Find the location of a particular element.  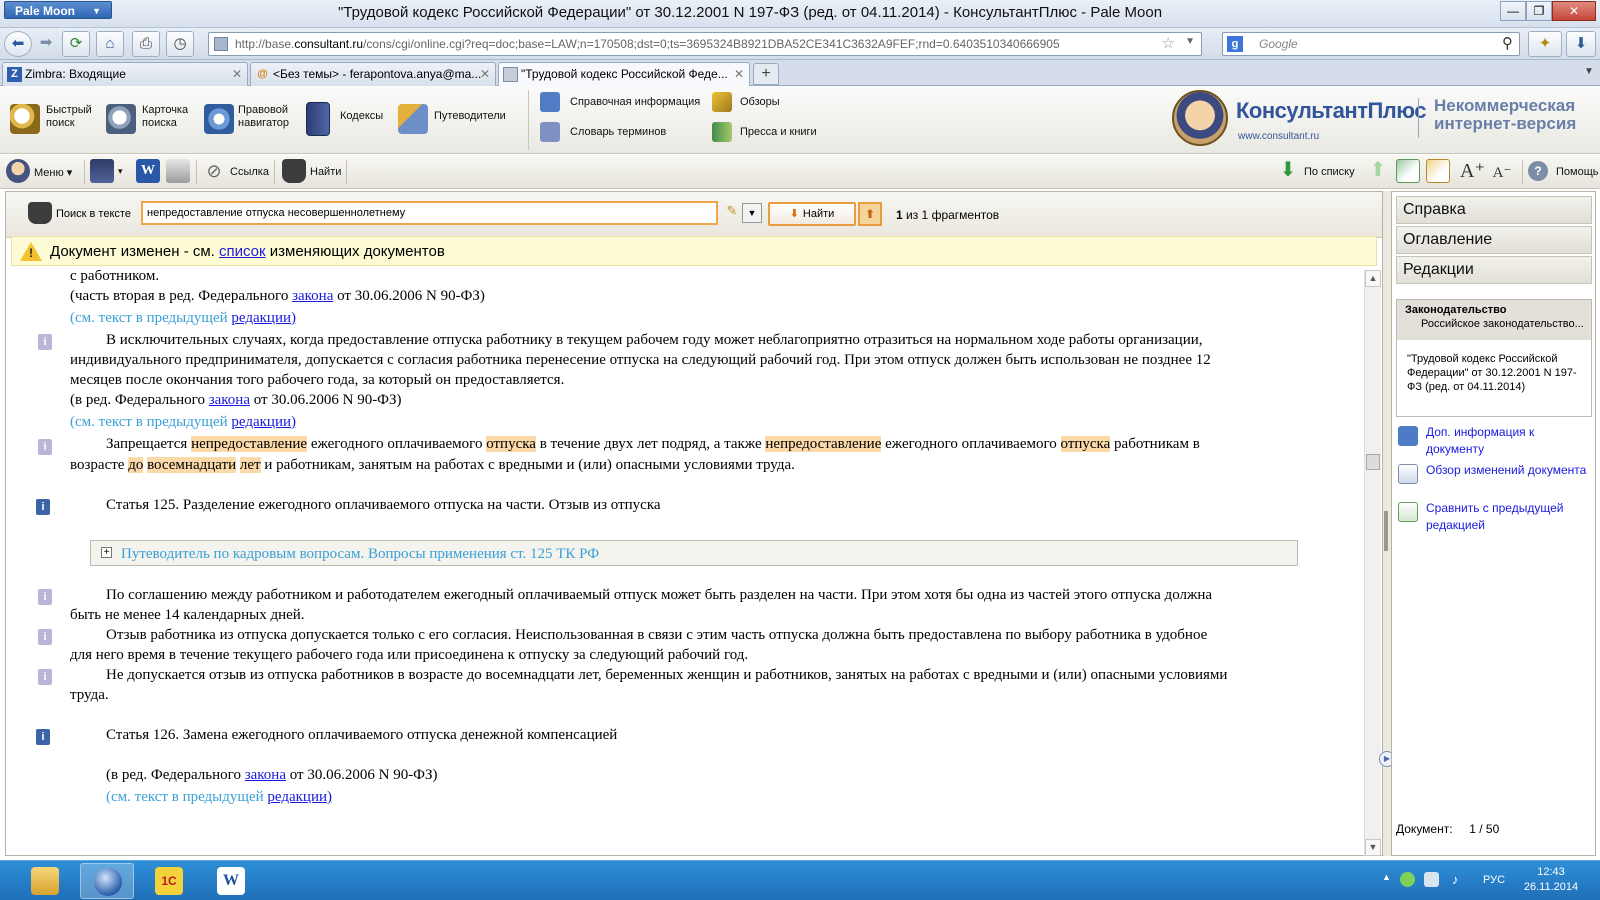

extra-info-link-row: Доп. информация к документу is located at coordinates (1494, 442).